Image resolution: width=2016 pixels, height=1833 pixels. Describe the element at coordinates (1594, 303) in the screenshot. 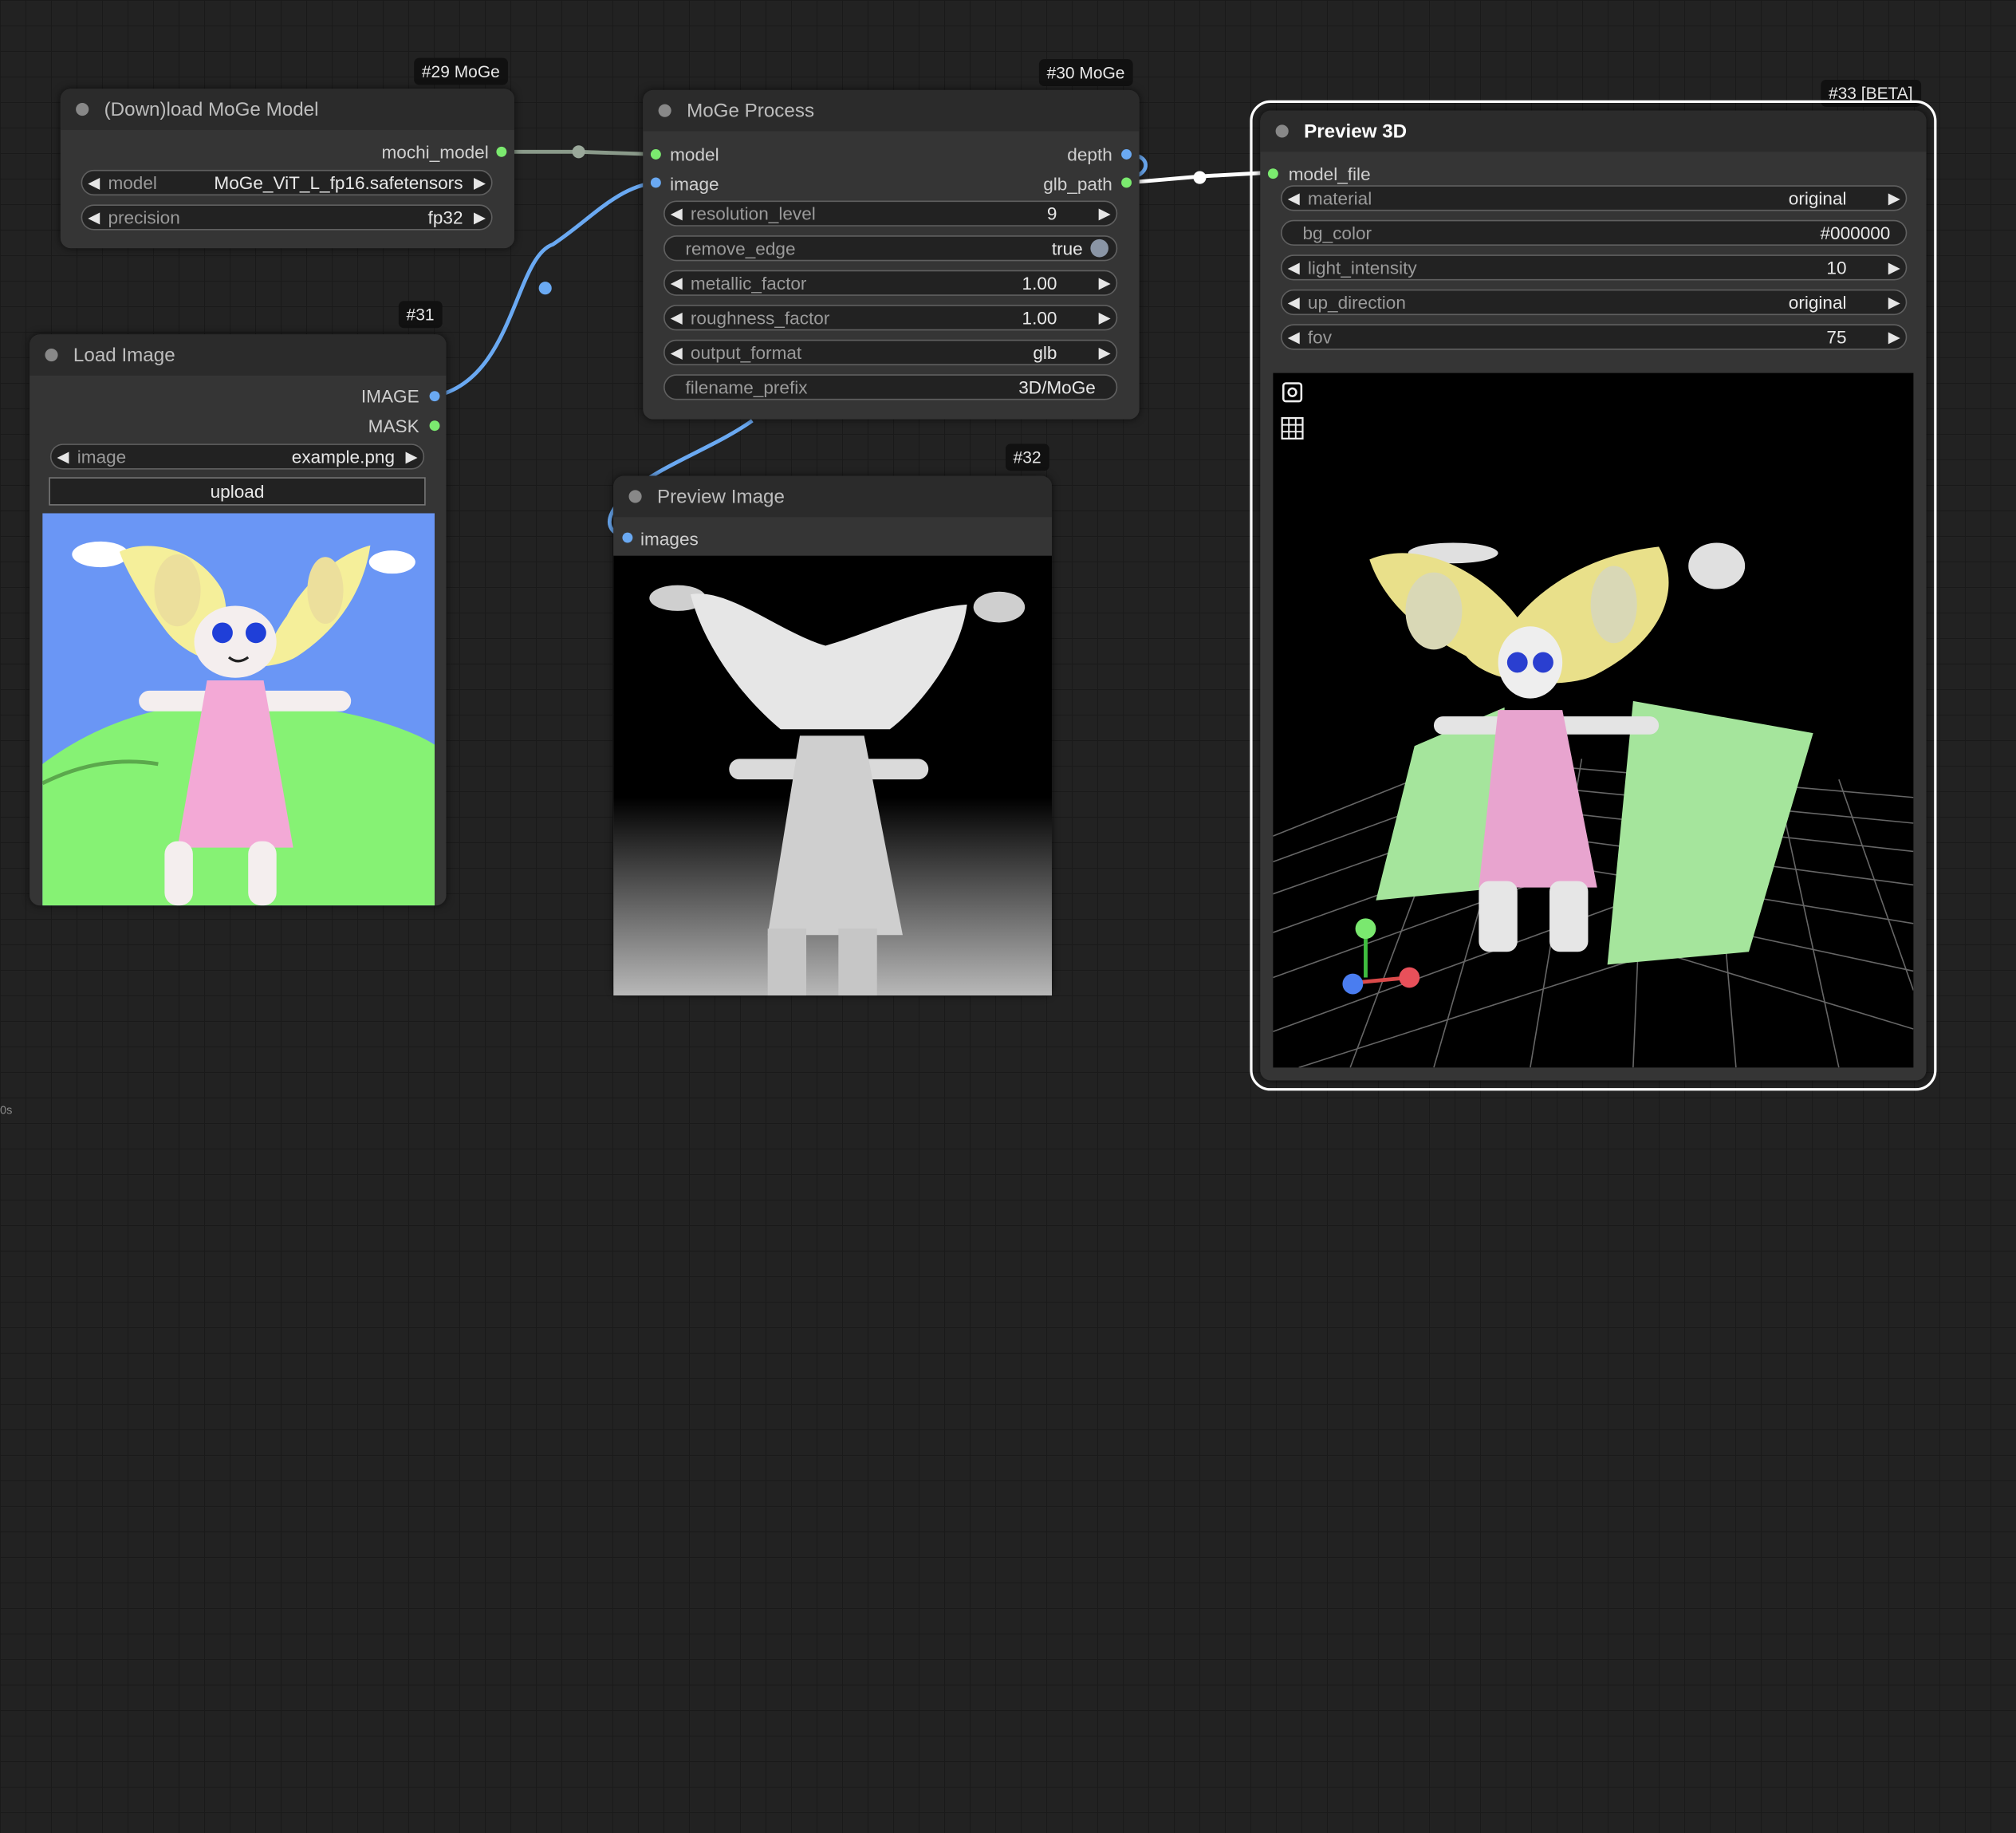

I see `combo-widget-up-direction: ◀ up_direction original ▶` at that location.